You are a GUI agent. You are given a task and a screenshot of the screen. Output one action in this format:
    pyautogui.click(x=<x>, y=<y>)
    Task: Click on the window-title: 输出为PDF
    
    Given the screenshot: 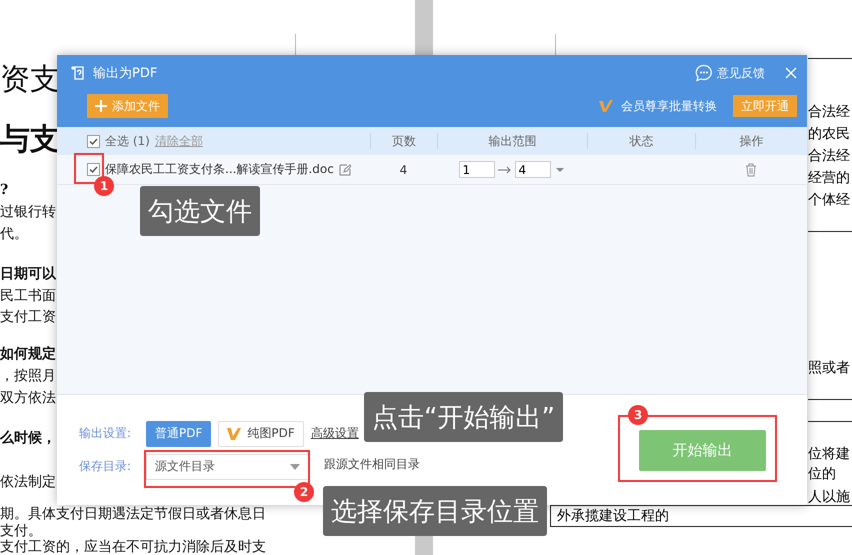 What is the action you would take?
    pyautogui.click(x=125, y=73)
    